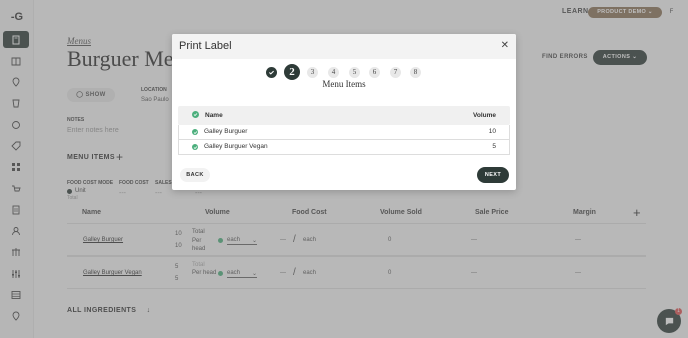  What do you see at coordinates (344, 46) in the screenshot?
I see `modal-header: Print Label ✕` at bounding box center [344, 46].